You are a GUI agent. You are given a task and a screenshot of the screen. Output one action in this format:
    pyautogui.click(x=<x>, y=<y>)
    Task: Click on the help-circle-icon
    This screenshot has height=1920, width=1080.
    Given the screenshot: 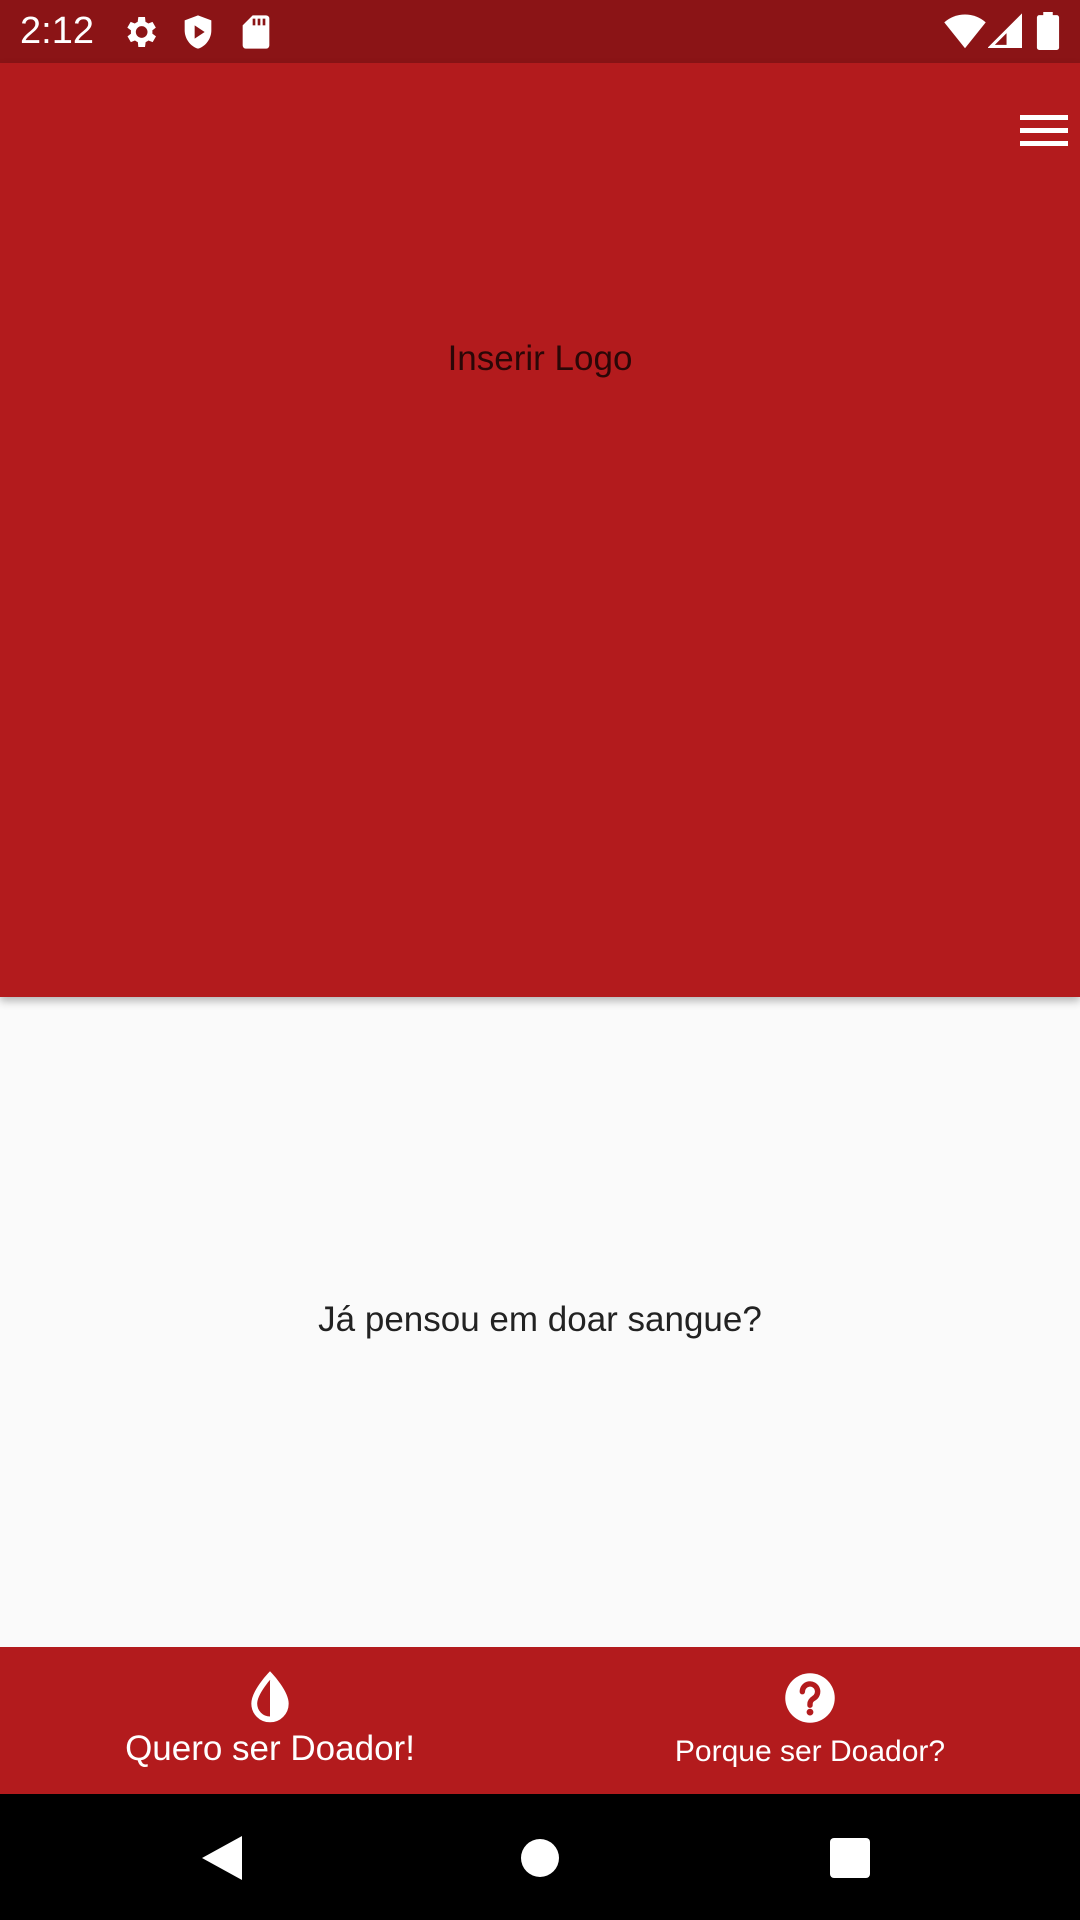 What is the action you would take?
    pyautogui.click(x=810, y=1698)
    